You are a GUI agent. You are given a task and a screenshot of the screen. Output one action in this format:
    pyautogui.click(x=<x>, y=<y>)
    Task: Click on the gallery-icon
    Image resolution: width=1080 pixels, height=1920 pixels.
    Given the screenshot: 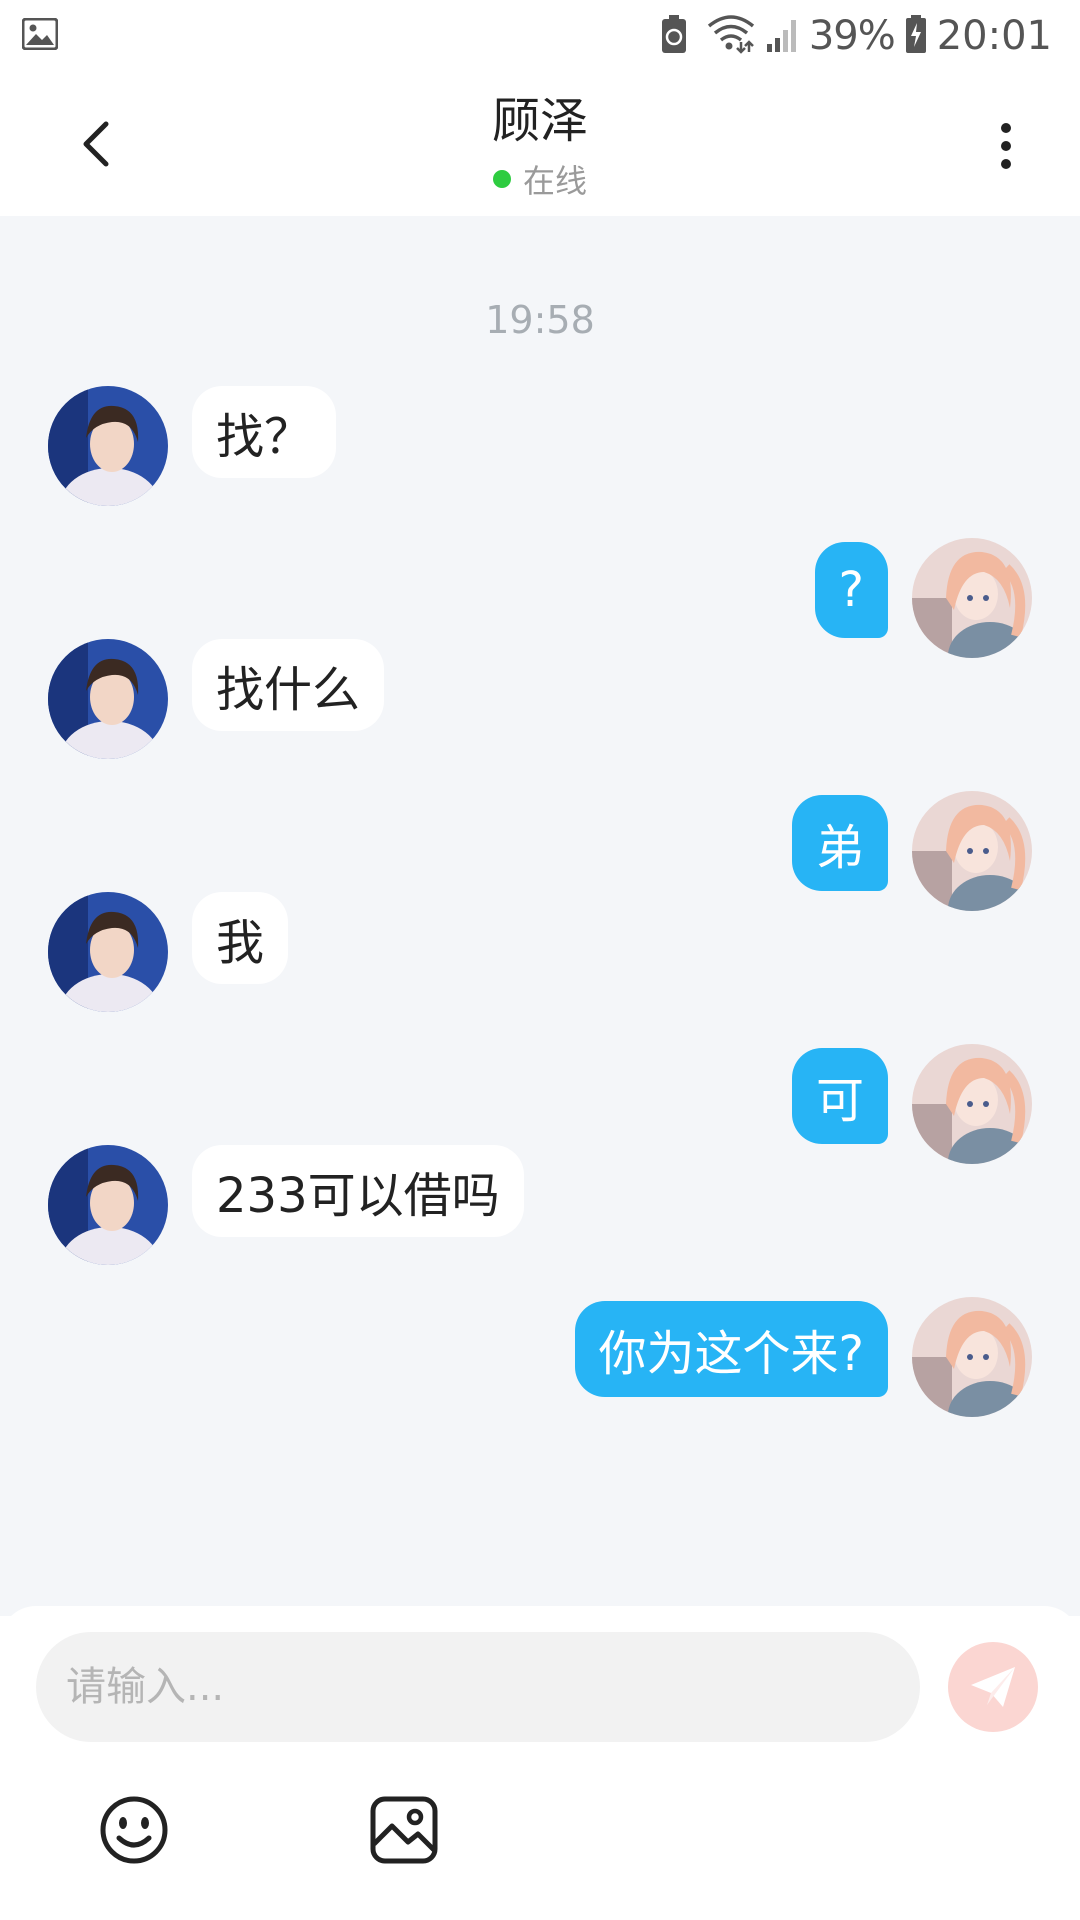 What is the action you would take?
    pyautogui.click(x=40, y=35)
    